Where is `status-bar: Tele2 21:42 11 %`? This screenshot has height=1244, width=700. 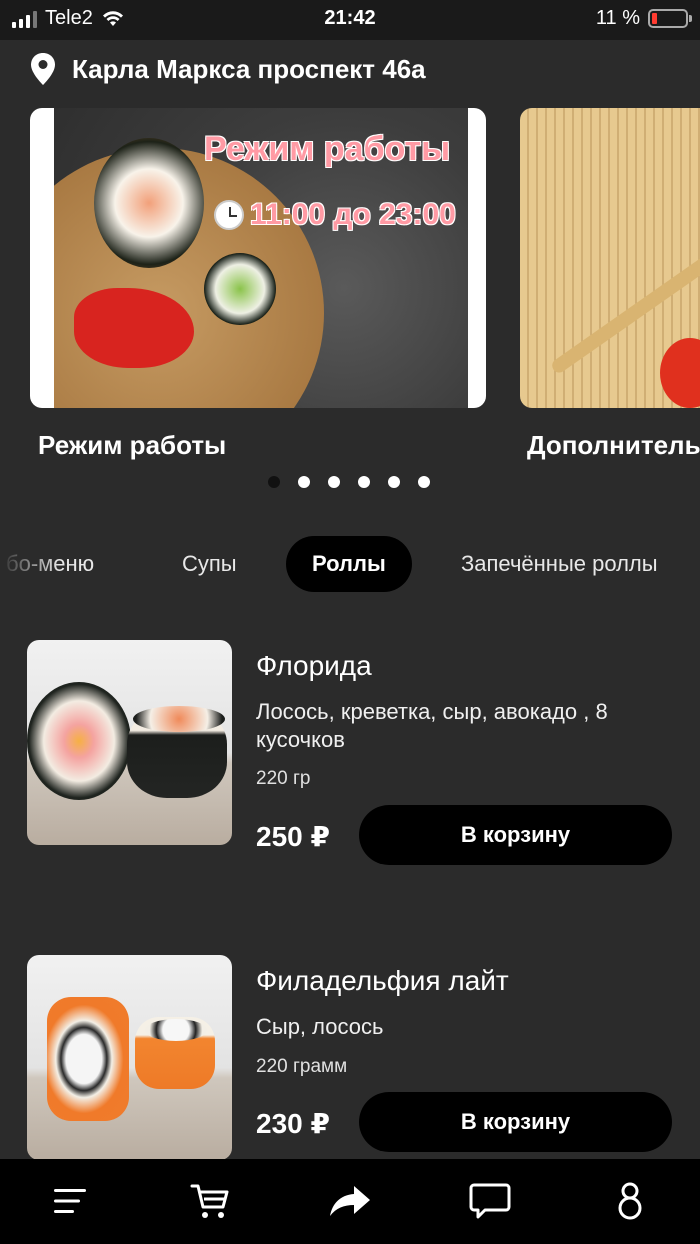
status-bar: Tele2 21:42 11 % is located at coordinates (350, 20).